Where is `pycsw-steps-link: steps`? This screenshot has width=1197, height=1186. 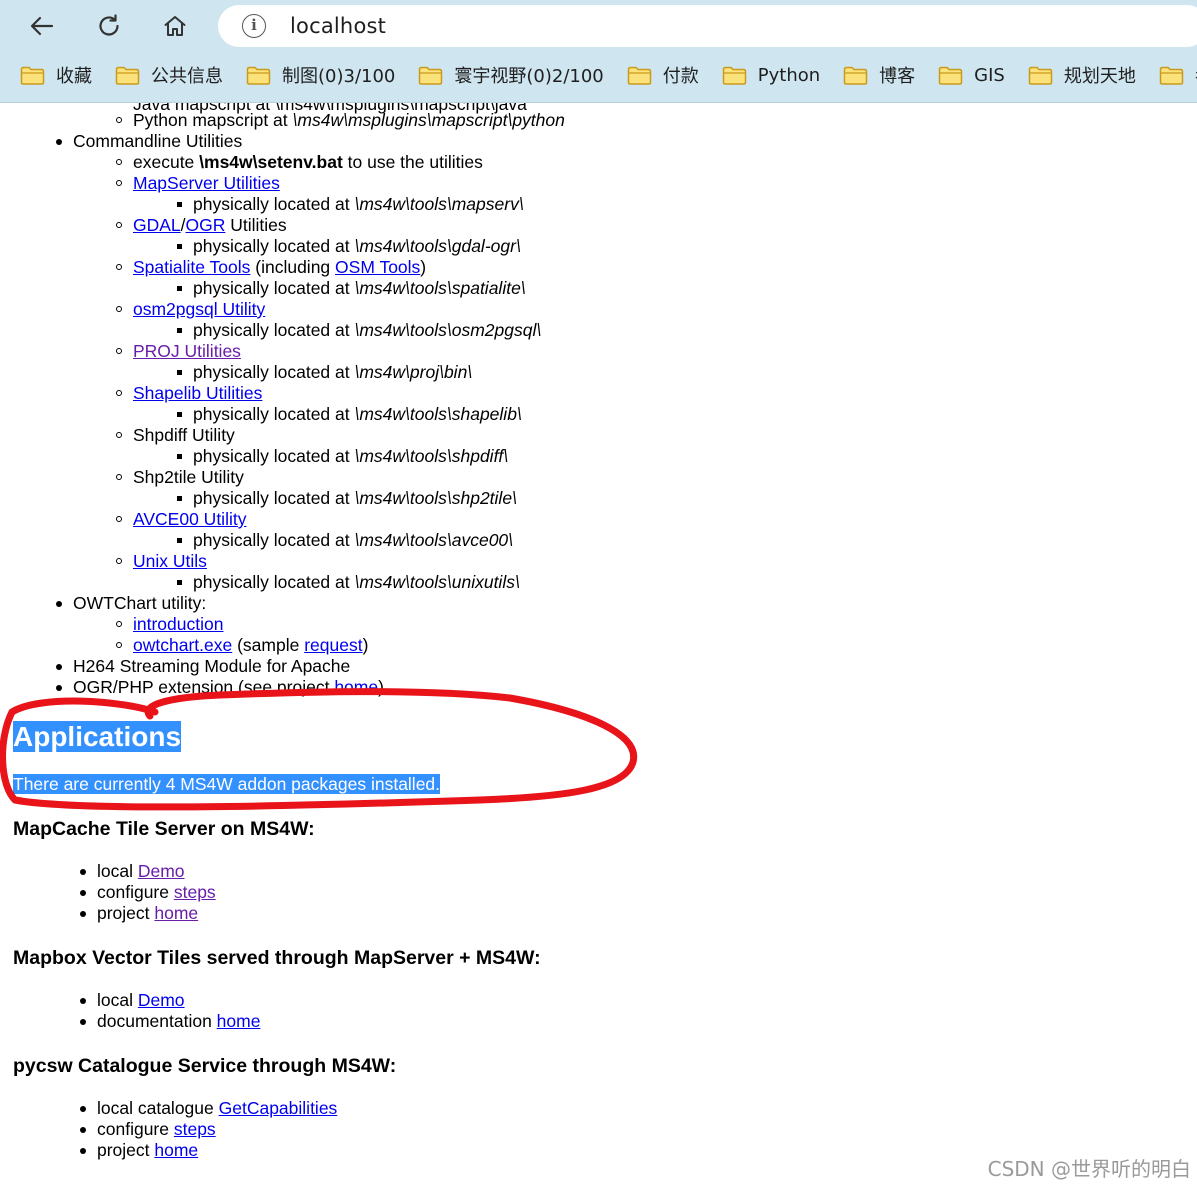 pycsw-steps-link: steps is located at coordinates (195, 1129).